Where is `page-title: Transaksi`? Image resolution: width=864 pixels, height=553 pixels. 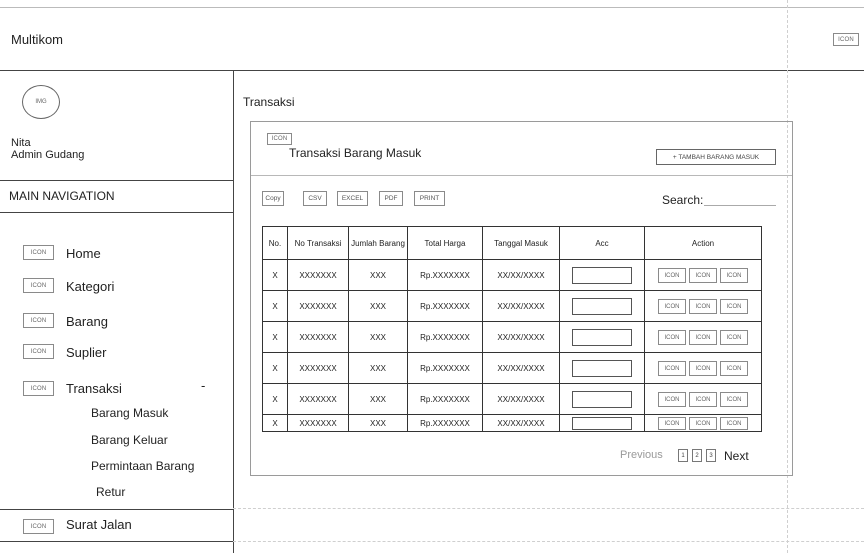
page-title: Transaksi is located at coordinates (269, 102).